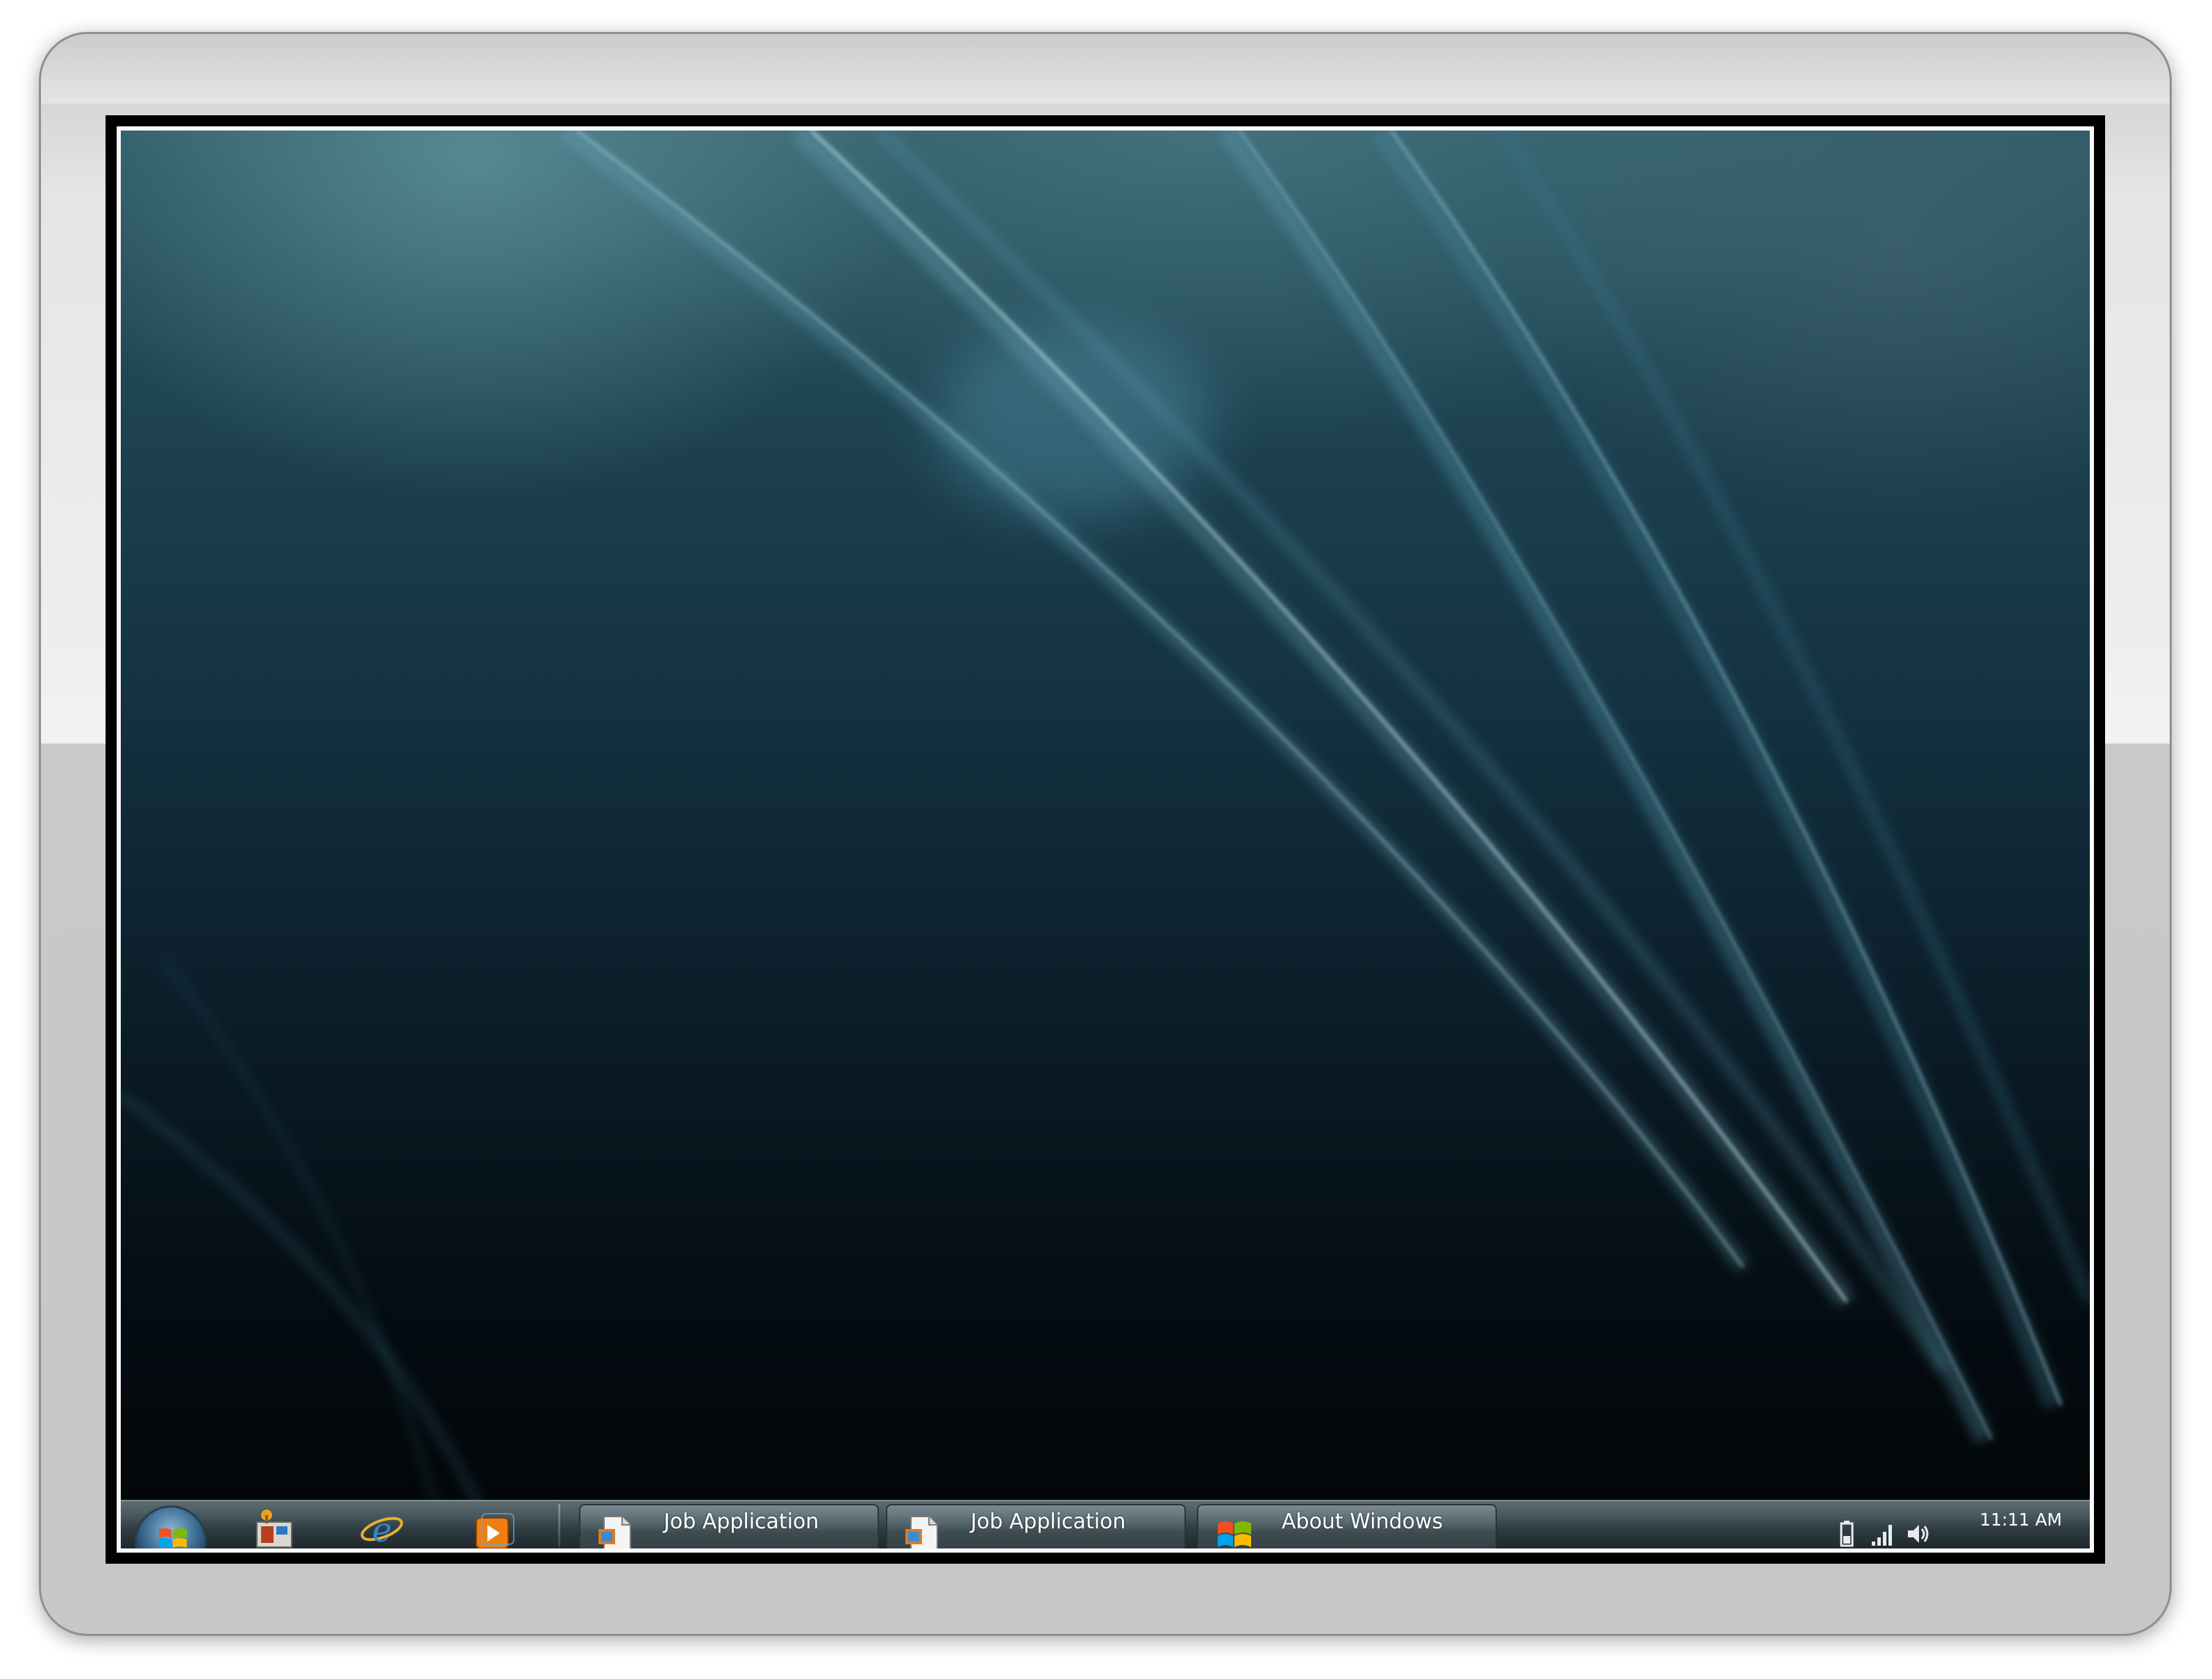 The width and height of the screenshot is (2212, 1679). What do you see at coordinates (1846, 1533) in the screenshot?
I see `battery-icon` at bounding box center [1846, 1533].